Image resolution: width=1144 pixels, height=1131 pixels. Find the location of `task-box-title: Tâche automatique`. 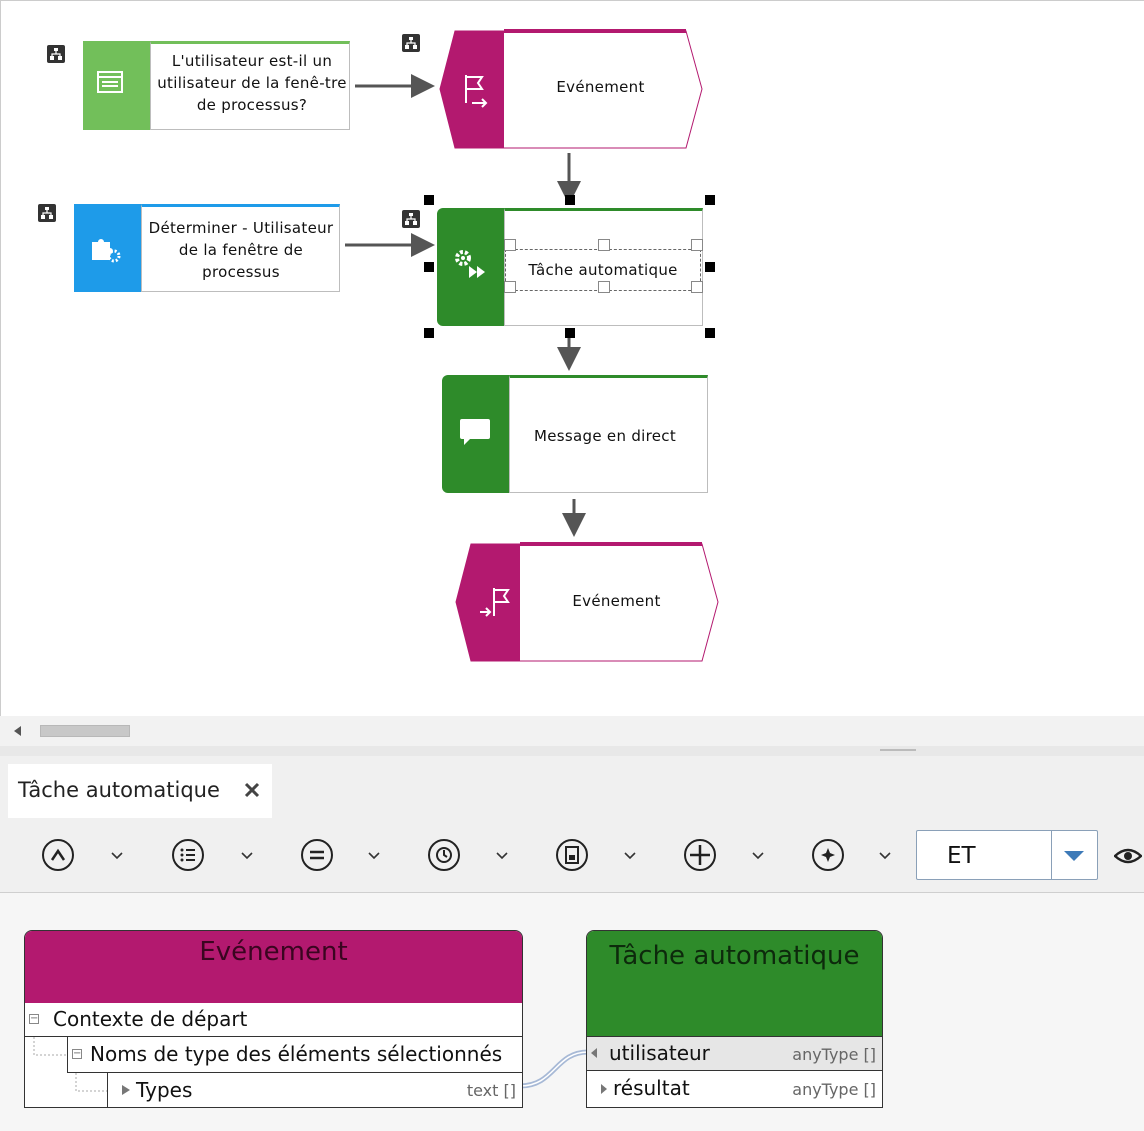

task-box-title: Tâche automatique is located at coordinates (734, 956).